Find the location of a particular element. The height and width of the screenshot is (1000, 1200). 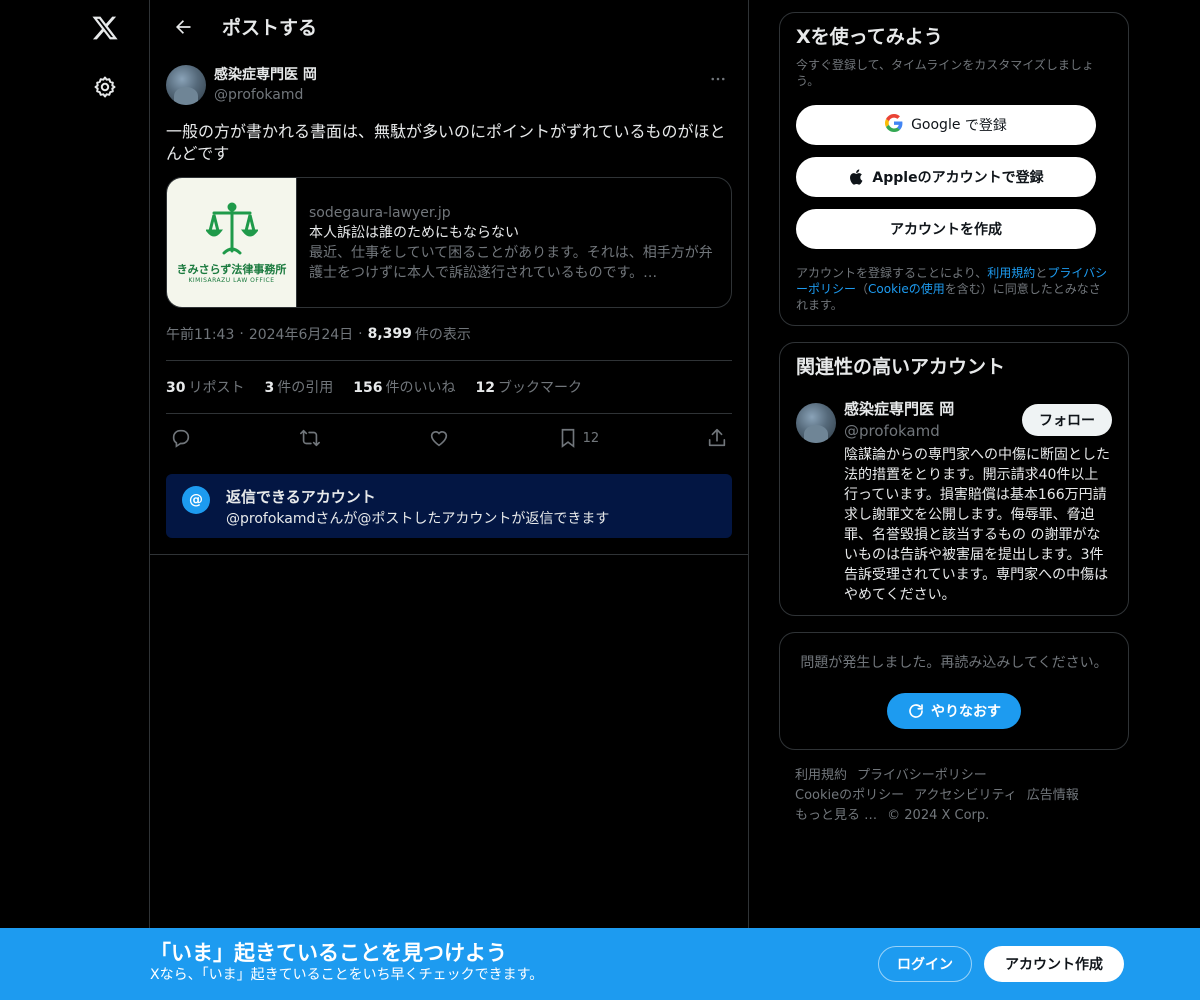

share-button is located at coordinates (717, 438).